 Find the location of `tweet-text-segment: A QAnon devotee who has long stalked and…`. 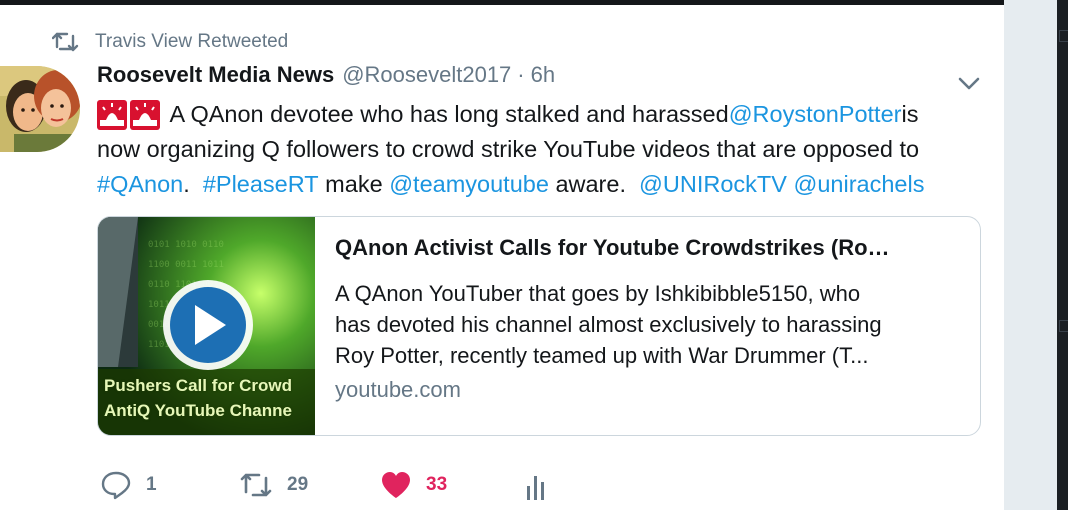

tweet-text-segment: A QAnon devotee who has long stalked and… is located at coordinates (449, 114).